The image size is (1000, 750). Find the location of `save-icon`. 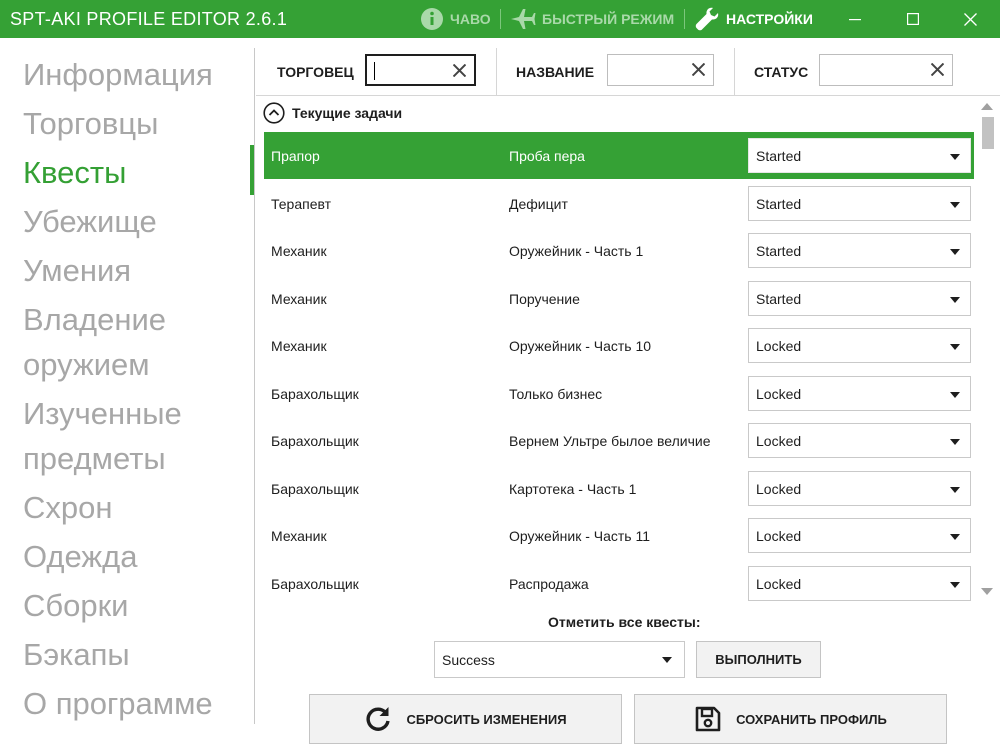

save-icon is located at coordinates (708, 719).